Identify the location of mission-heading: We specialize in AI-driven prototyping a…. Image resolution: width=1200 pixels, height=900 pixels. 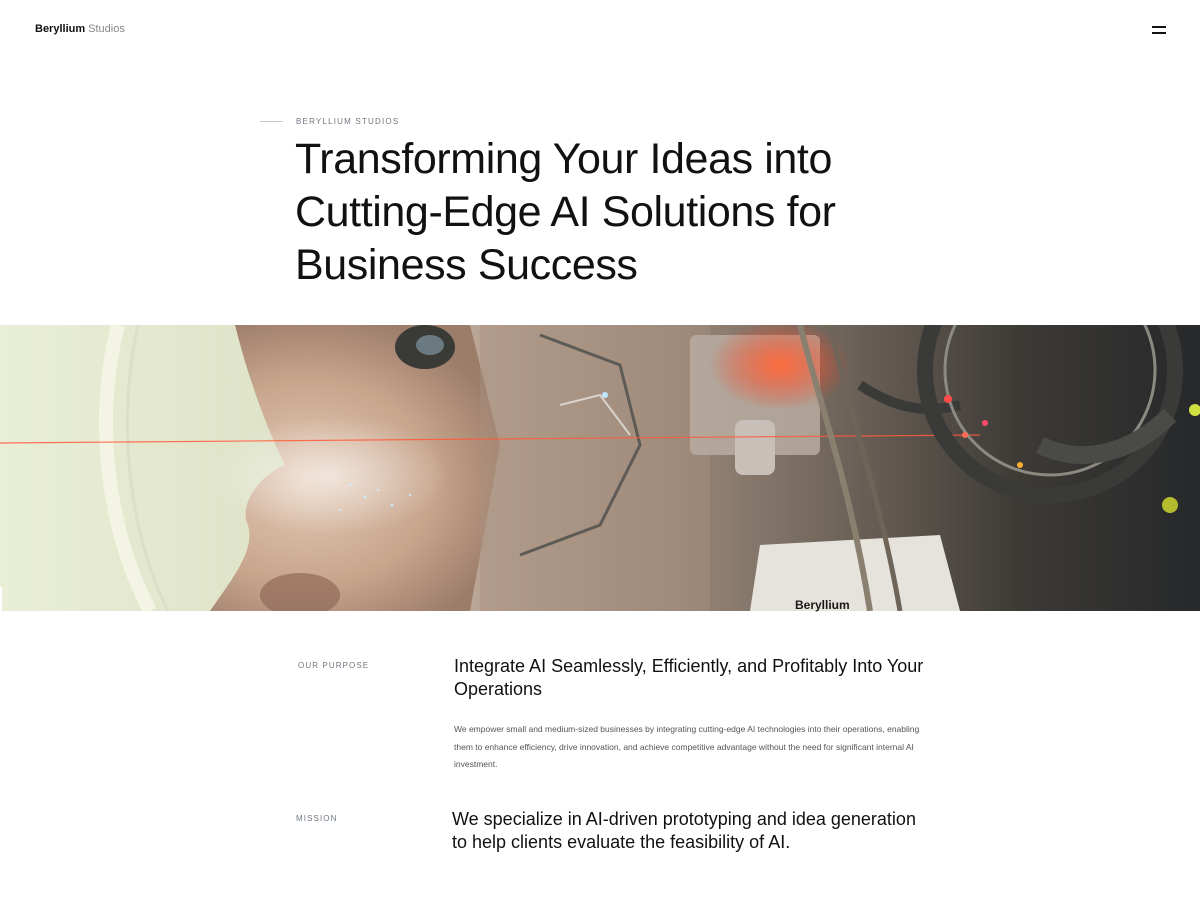
(684, 830).